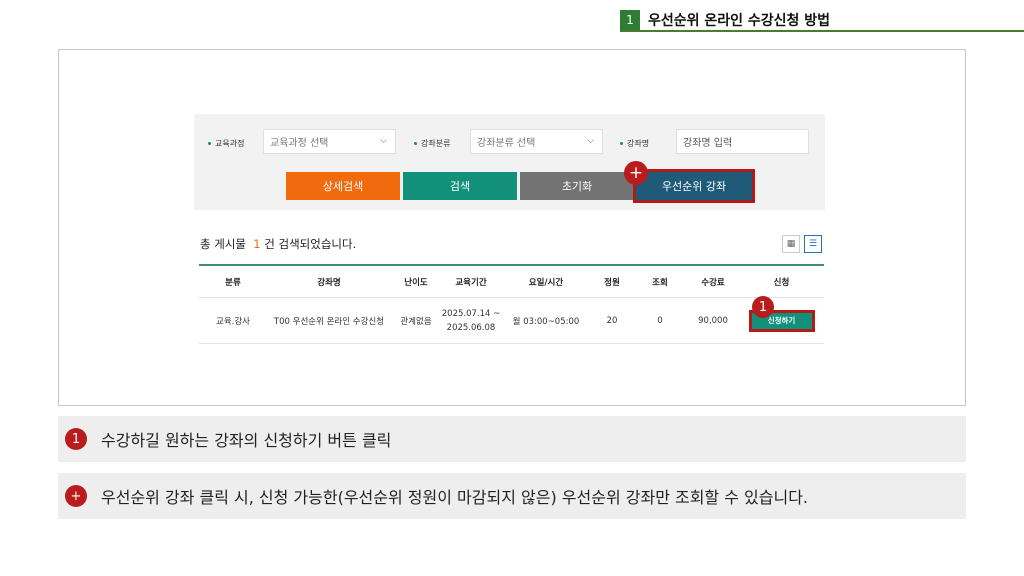  Describe the element at coordinates (233, 321) in the screenshot. I see `cell-category: 교육.강사` at that location.